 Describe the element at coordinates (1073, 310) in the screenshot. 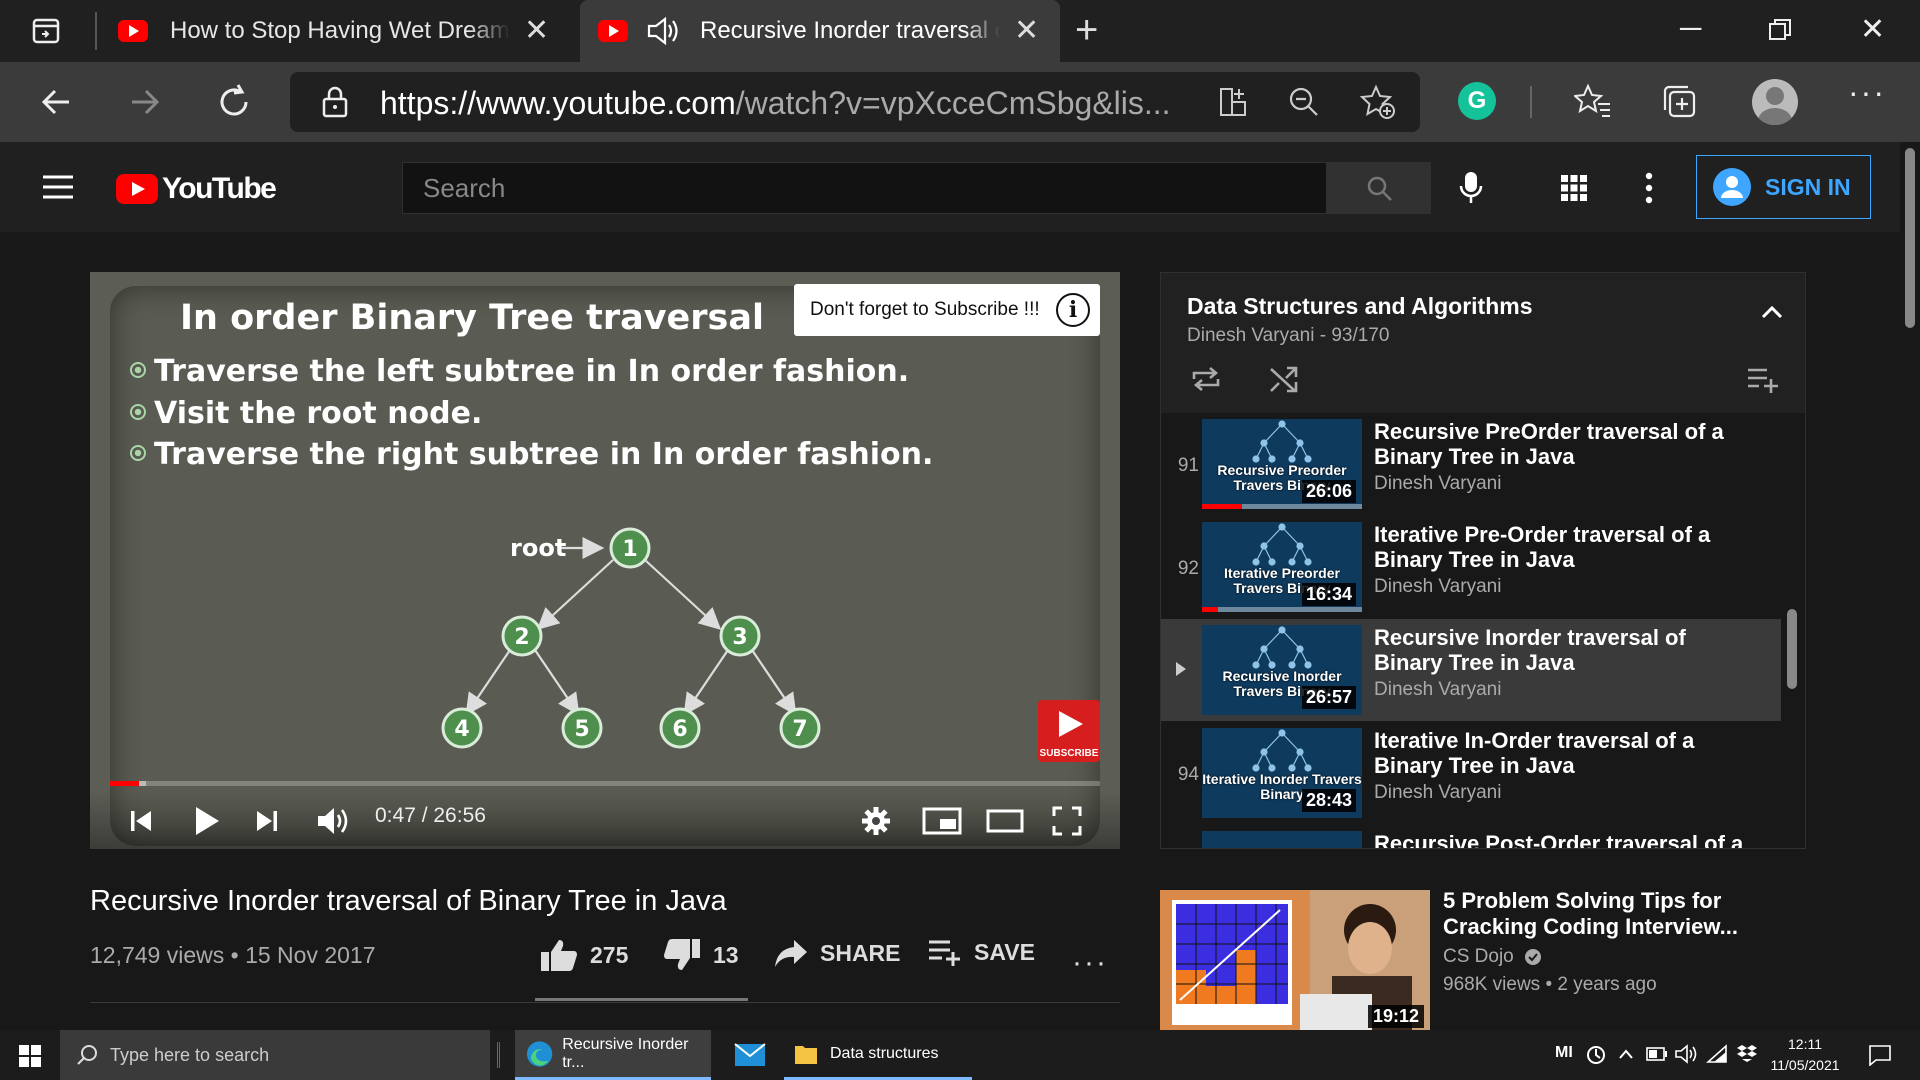

I see `info-icon: i` at that location.